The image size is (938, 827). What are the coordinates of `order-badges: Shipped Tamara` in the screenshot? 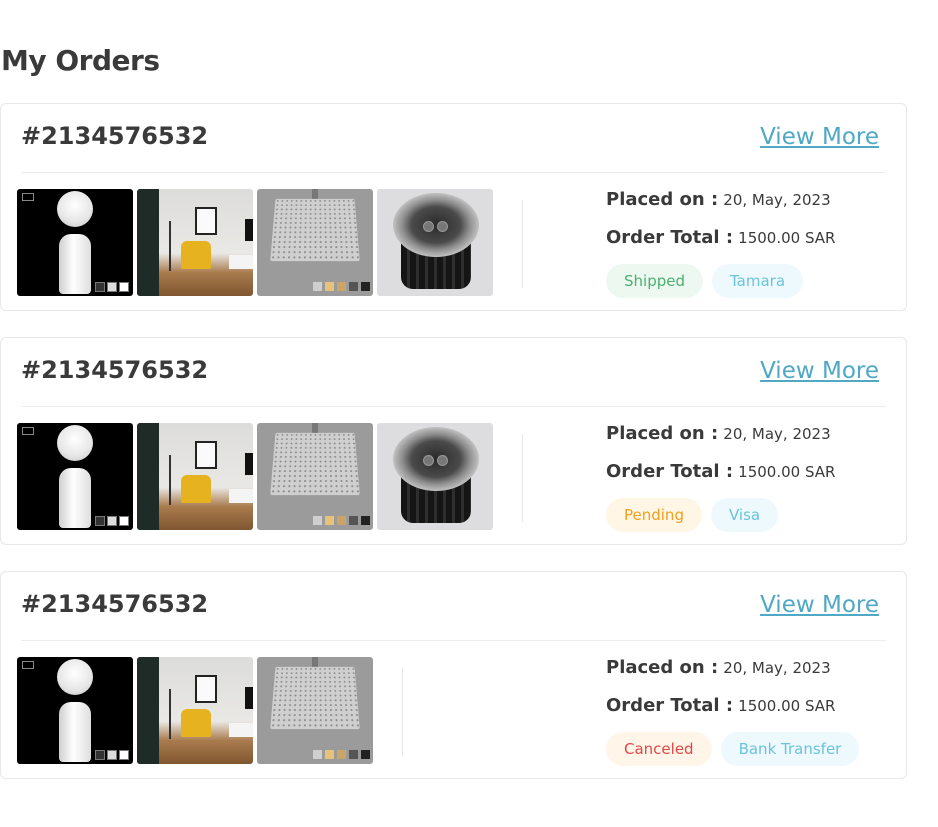 It's located at (720, 281).